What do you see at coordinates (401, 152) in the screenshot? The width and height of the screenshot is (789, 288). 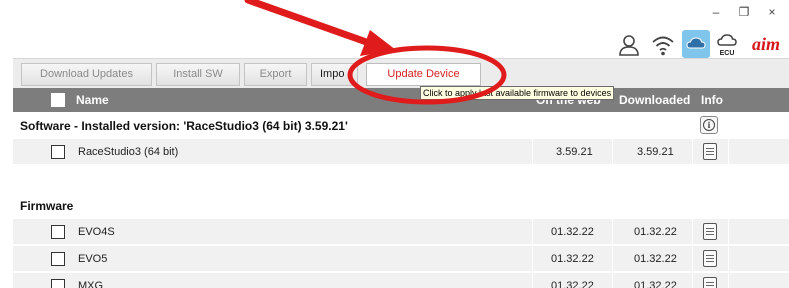 I see `table-row: RaceStudio3 (64 bit) 3.59.21 3.59.21` at bounding box center [401, 152].